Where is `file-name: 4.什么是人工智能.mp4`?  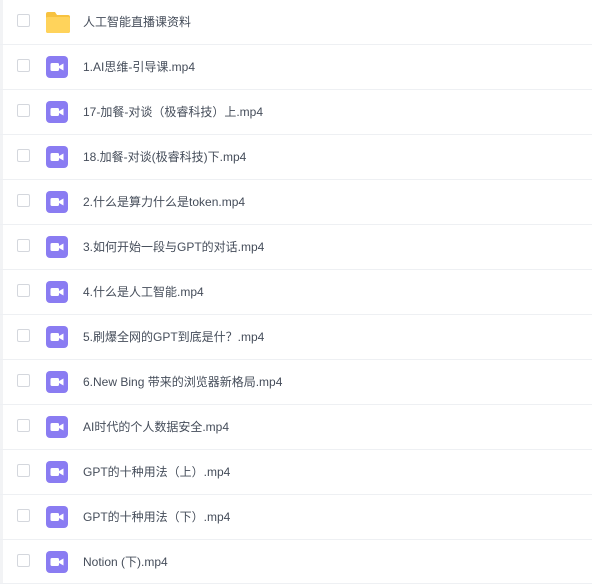
file-name: 4.什么是人工智能.mp4 is located at coordinates (143, 292).